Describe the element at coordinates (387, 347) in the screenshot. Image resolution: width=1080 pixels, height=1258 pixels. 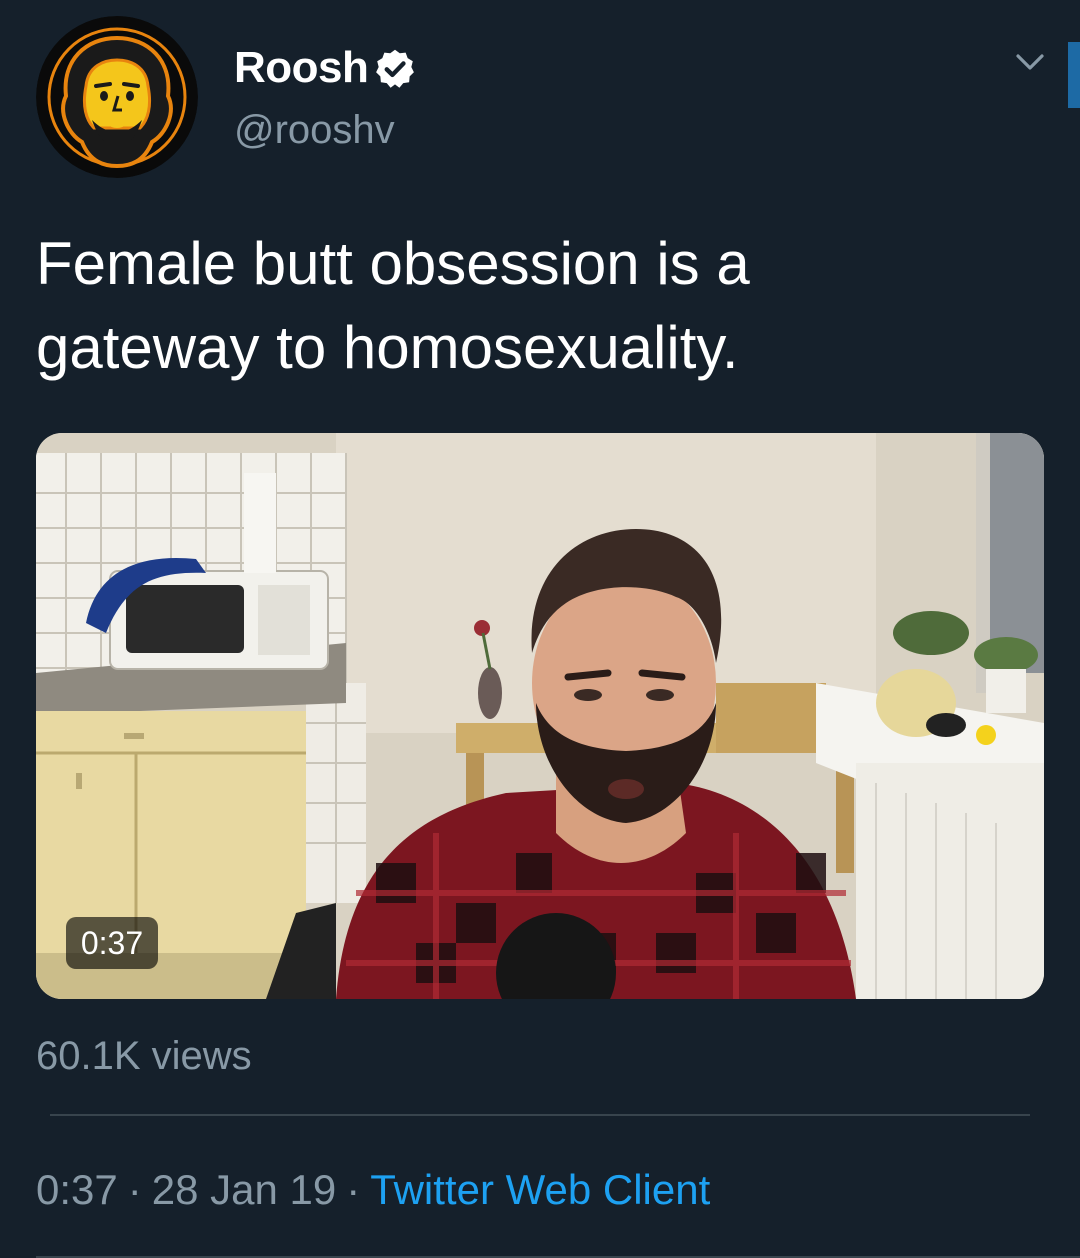
I see `tweet-text-line: gateway to homosexuality.` at that location.